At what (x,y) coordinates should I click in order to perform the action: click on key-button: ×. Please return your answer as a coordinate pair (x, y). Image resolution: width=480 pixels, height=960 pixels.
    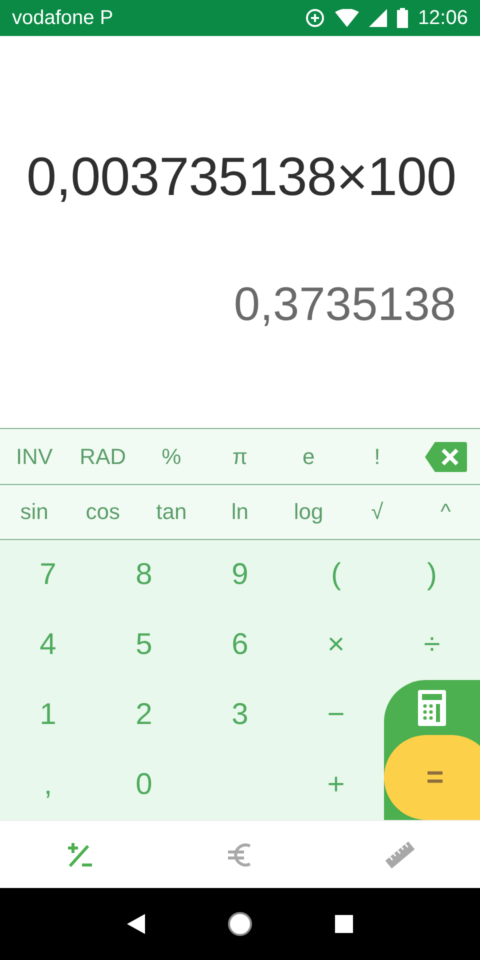
    Looking at the image, I should click on (336, 645).